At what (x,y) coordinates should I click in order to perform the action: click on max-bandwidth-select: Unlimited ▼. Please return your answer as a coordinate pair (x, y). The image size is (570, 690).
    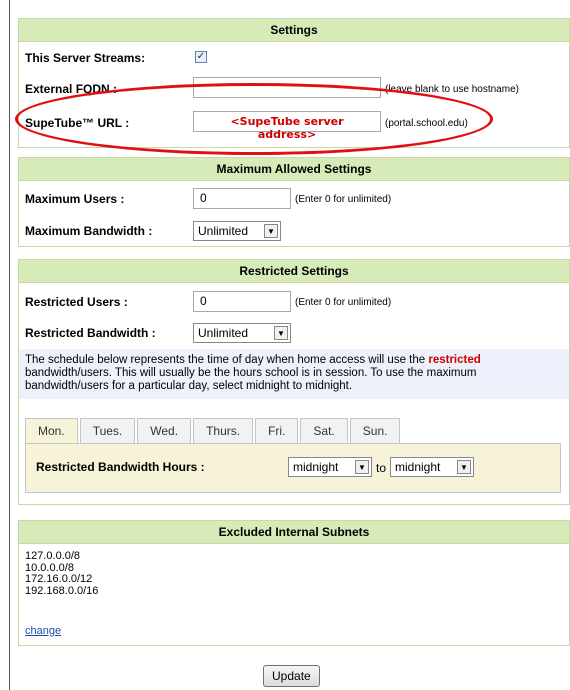
    Looking at the image, I should click on (237, 231).